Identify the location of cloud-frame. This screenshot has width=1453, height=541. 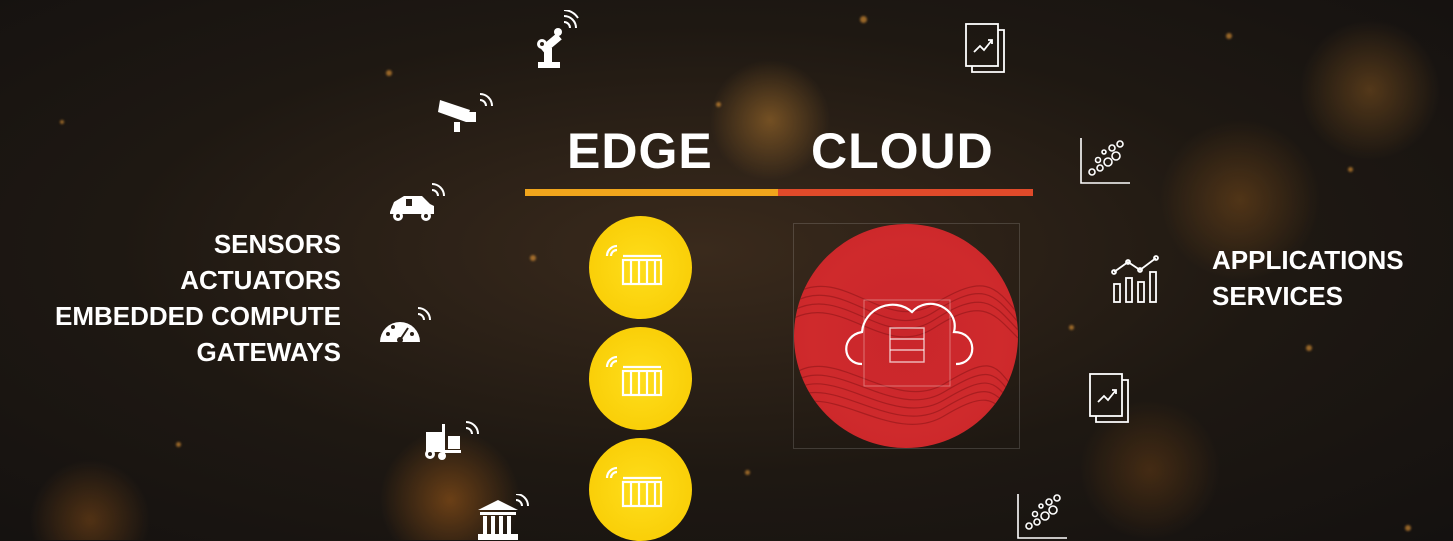
(906, 336).